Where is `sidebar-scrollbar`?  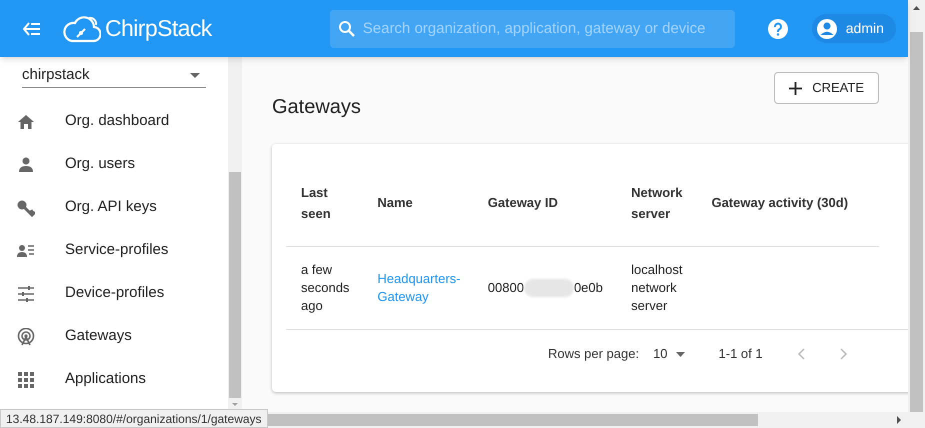
sidebar-scrollbar is located at coordinates (235, 234).